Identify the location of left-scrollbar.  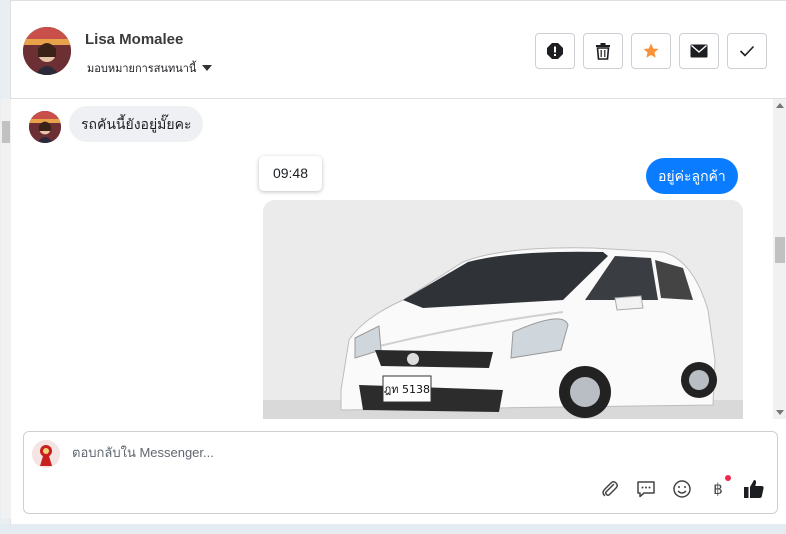
(6, 309).